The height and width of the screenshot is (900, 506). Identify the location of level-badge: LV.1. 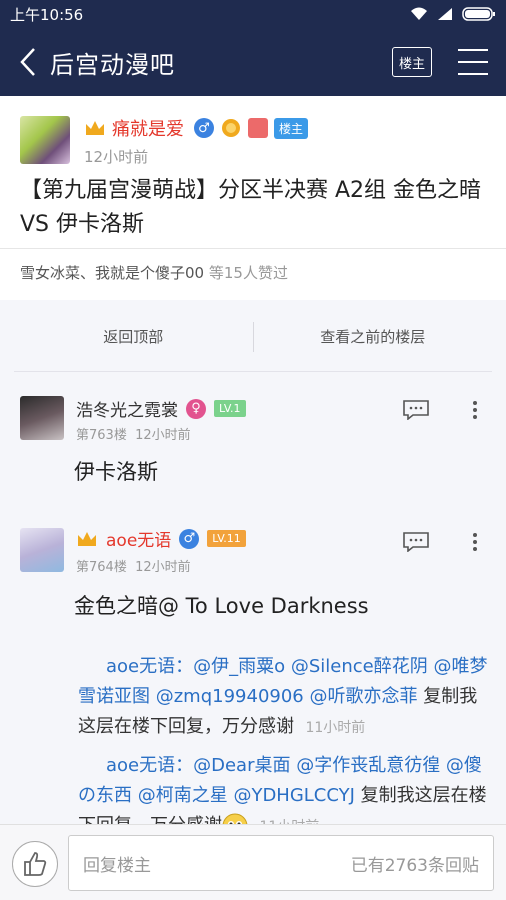
(230, 408).